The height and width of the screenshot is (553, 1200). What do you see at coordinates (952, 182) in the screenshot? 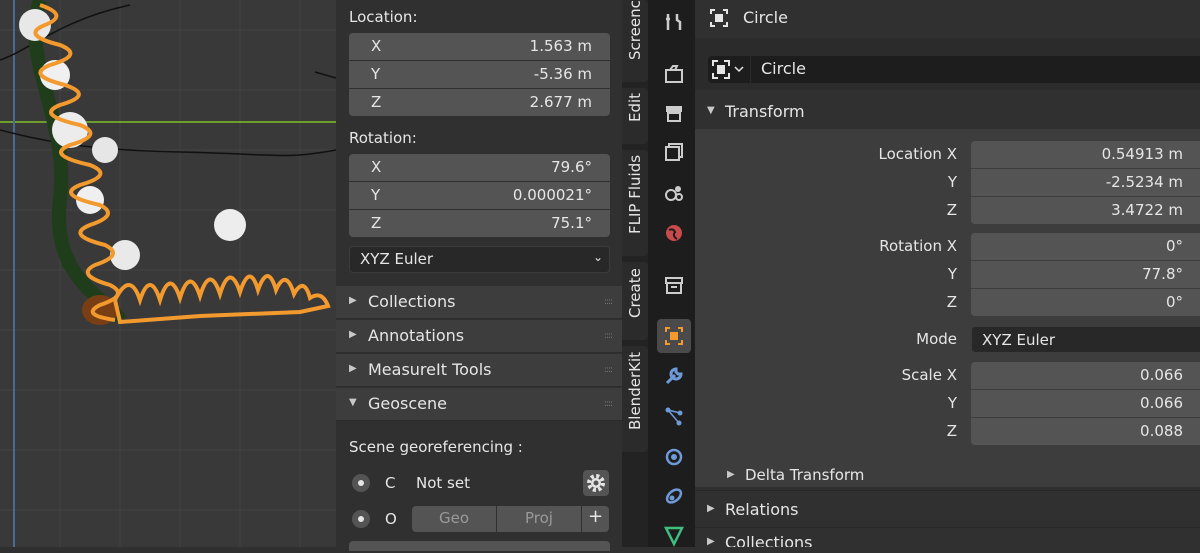
I see `location-y-label: Y` at bounding box center [952, 182].